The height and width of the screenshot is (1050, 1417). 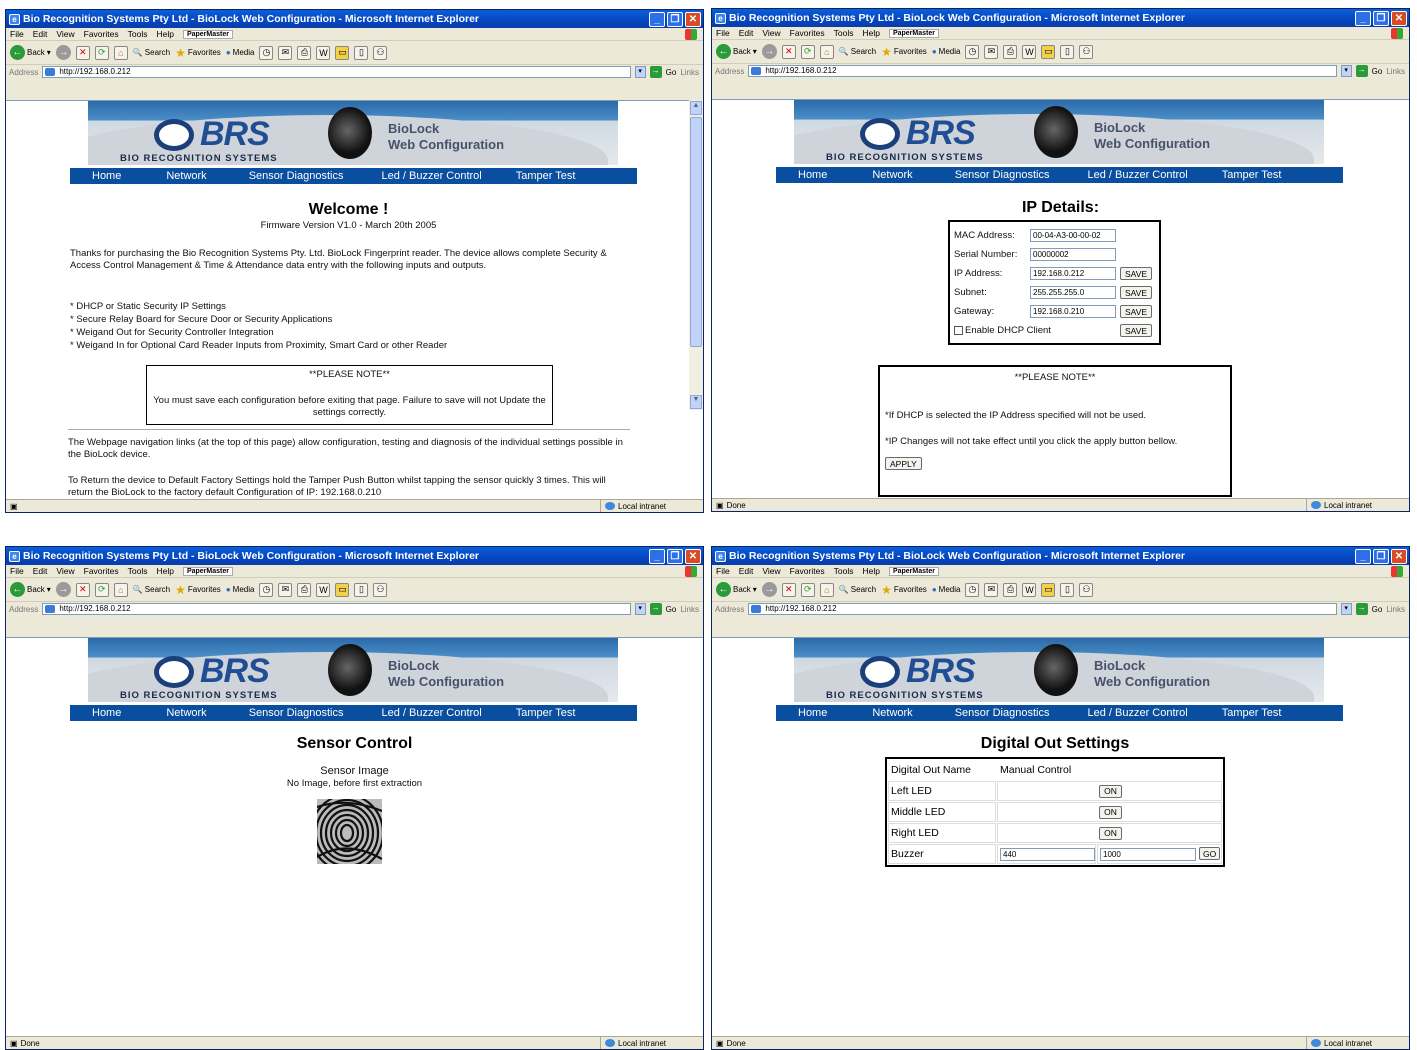 I want to click on save-ip-button: SAVE, so click(x=1136, y=273).